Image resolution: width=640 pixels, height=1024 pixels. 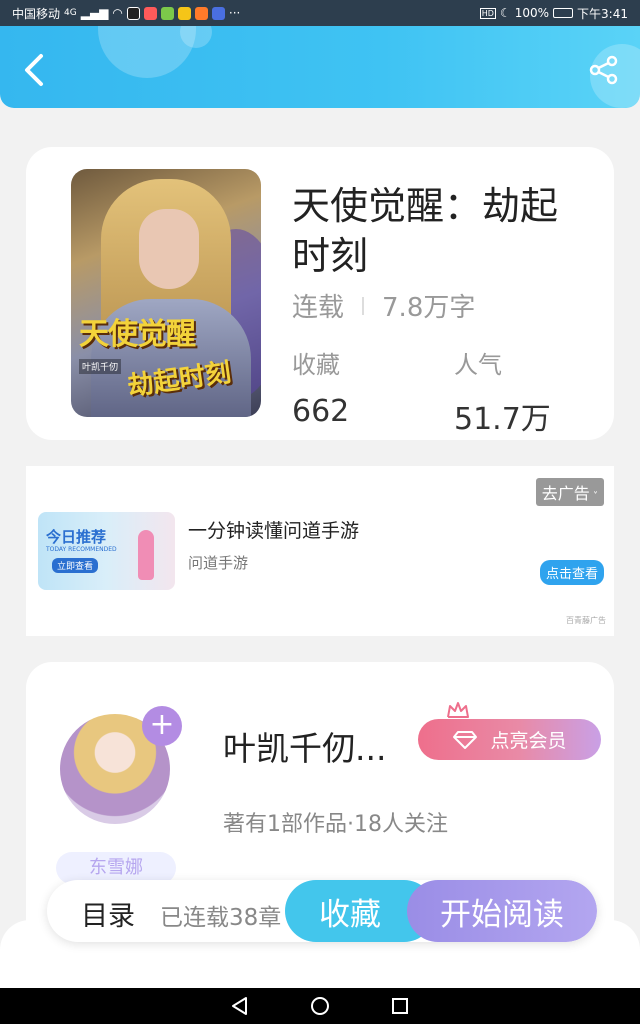 I want to click on ad-image-subtitle: TODAY RECOMMENDED, so click(x=81, y=549).